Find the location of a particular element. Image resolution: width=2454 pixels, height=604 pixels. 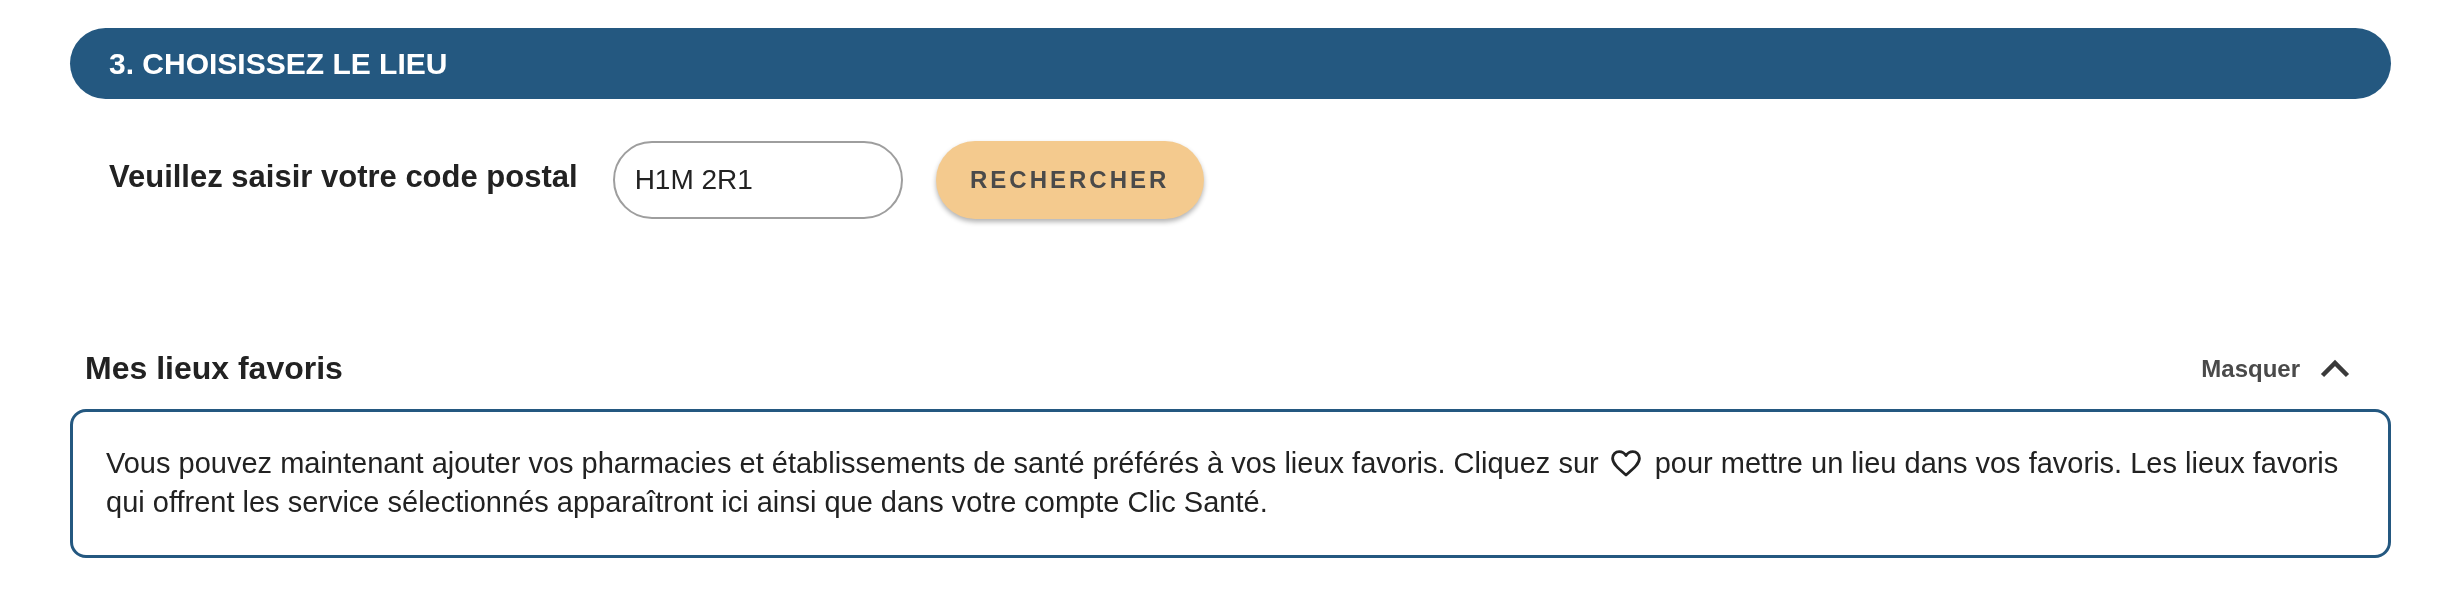

hide-toggle: Masquer is located at coordinates (2275, 368).